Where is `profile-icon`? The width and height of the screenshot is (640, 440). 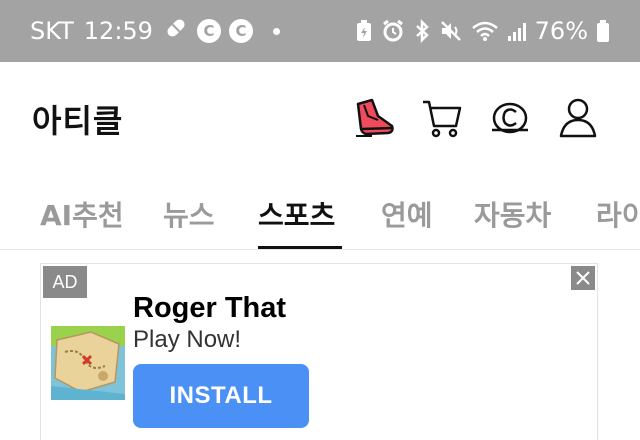
profile-icon is located at coordinates (578, 118).